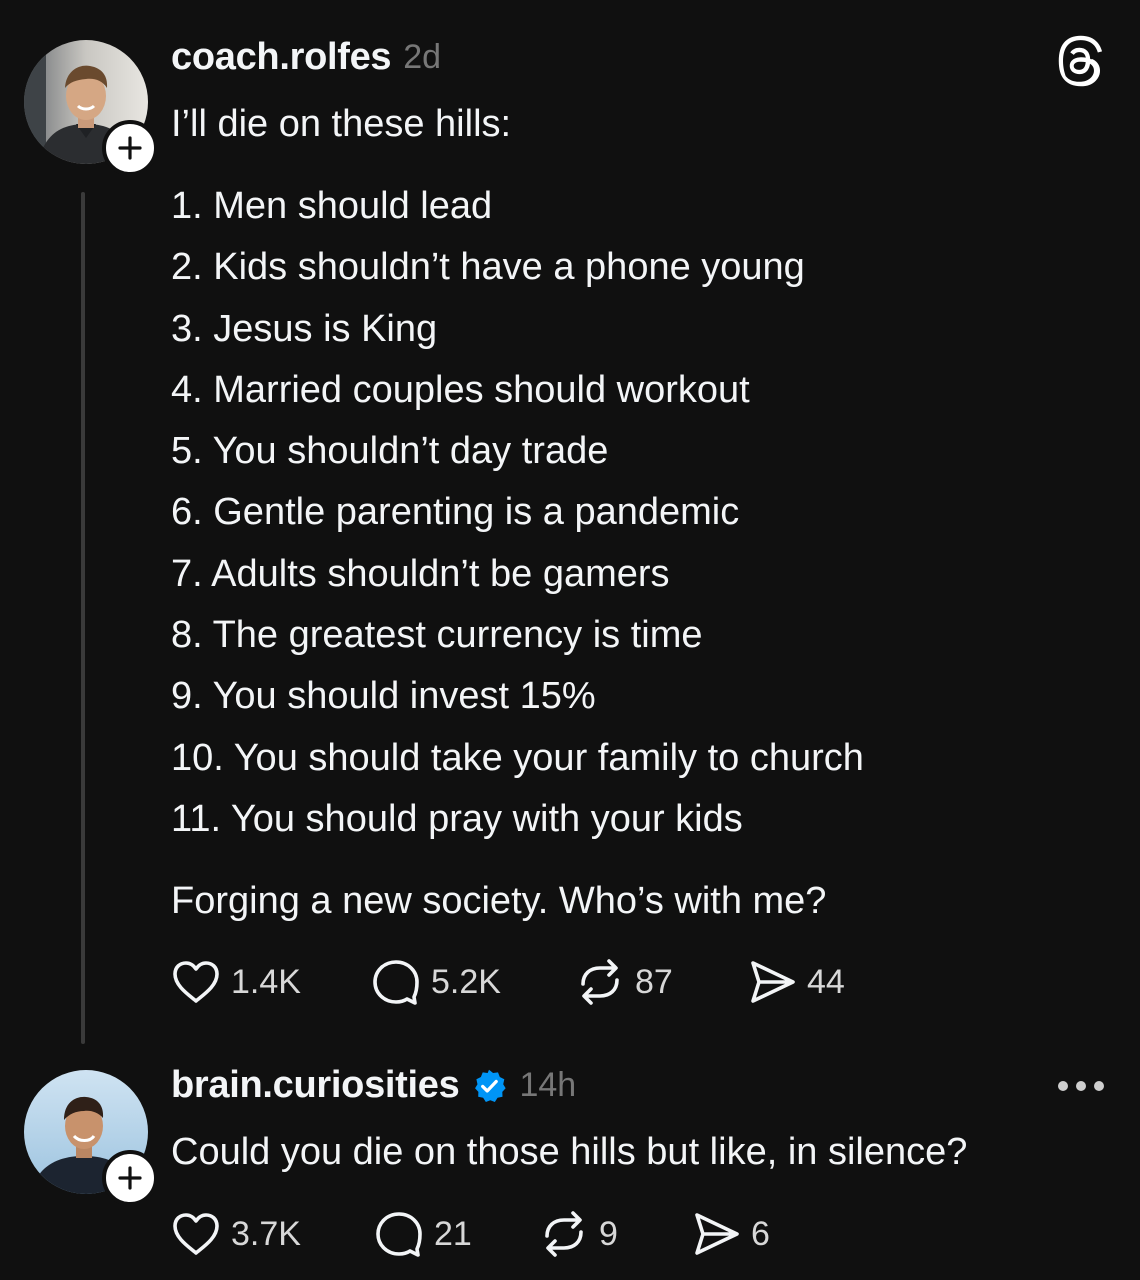 The image size is (1140, 1280). I want to click on like-button: 3.7K, so click(236, 1234).